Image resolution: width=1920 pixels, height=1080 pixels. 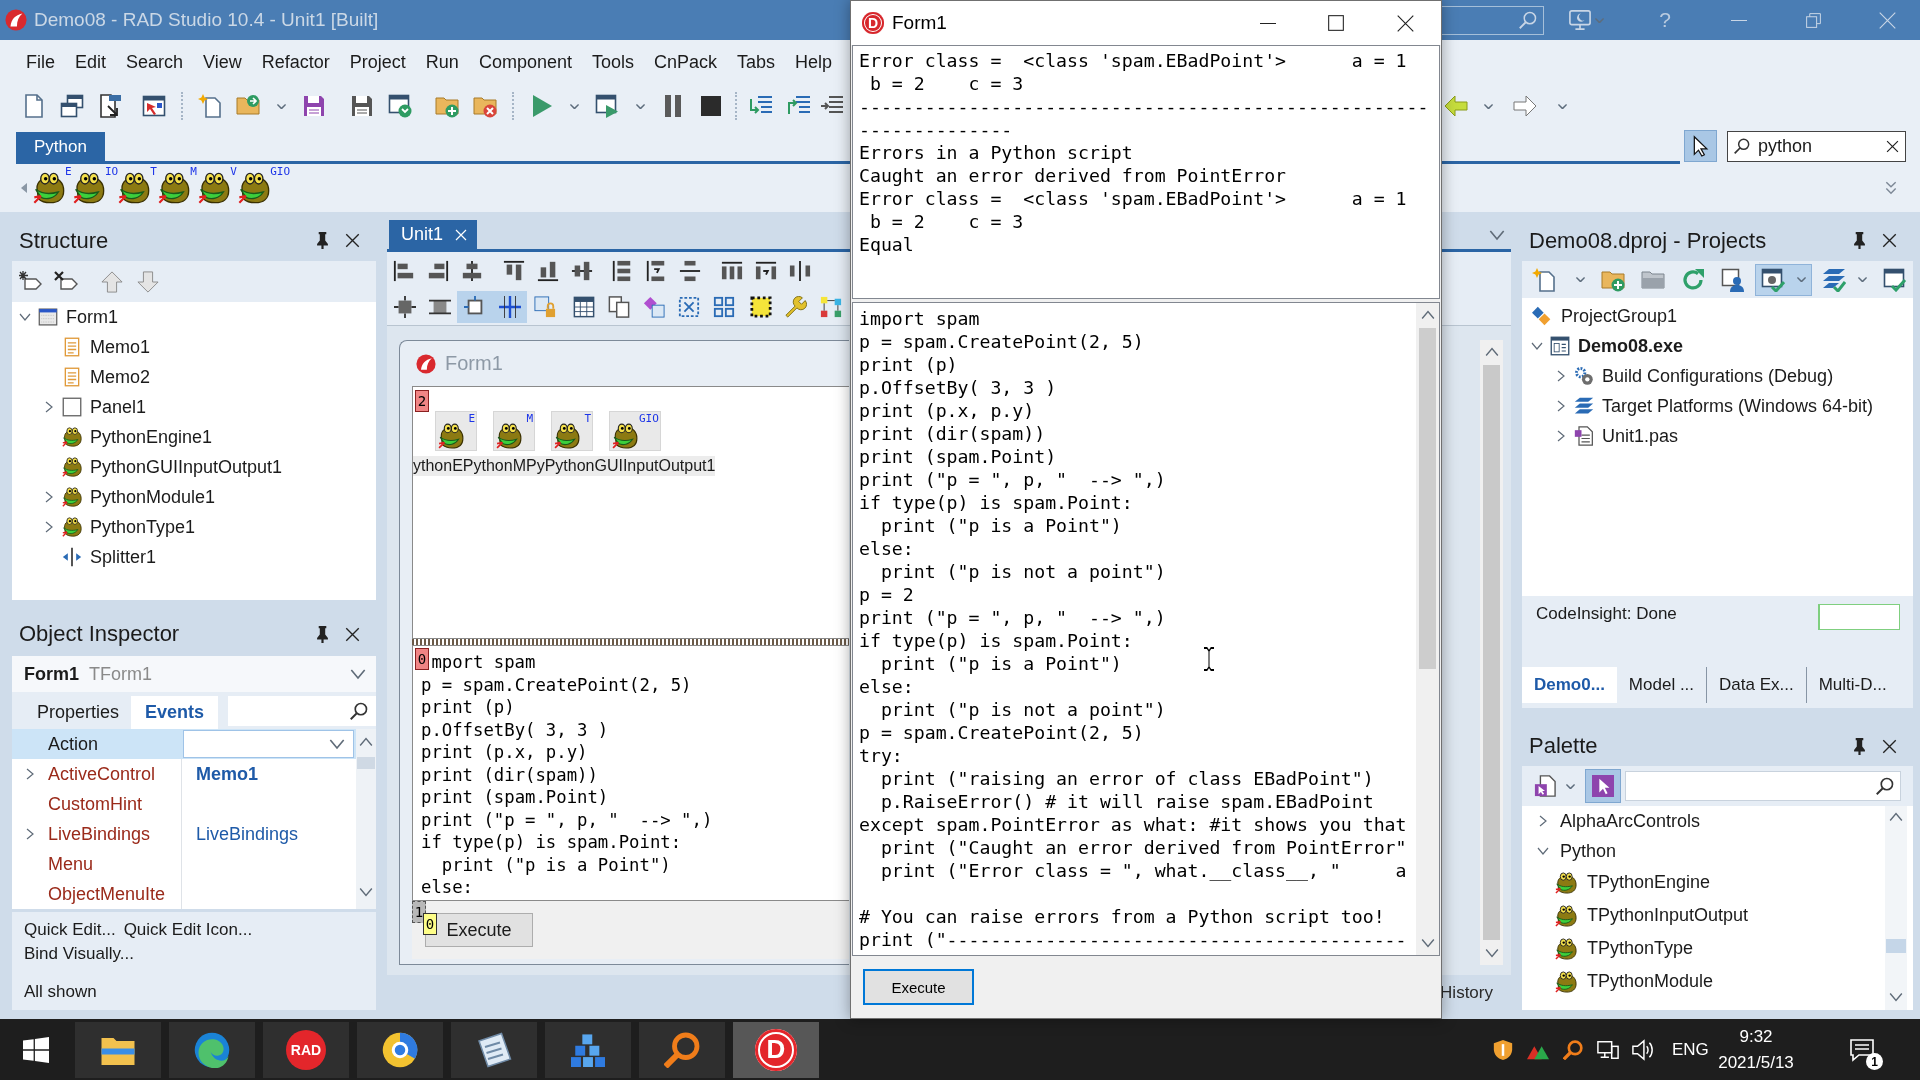 I want to click on grid-icon, so click(x=723, y=307).